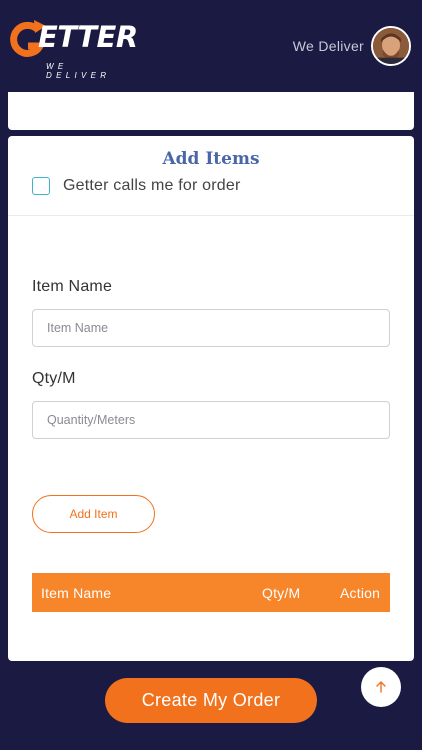  Describe the element at coordinates (328, 46) in the screenshot. I see `header-tagline: We Deliver` at that location.